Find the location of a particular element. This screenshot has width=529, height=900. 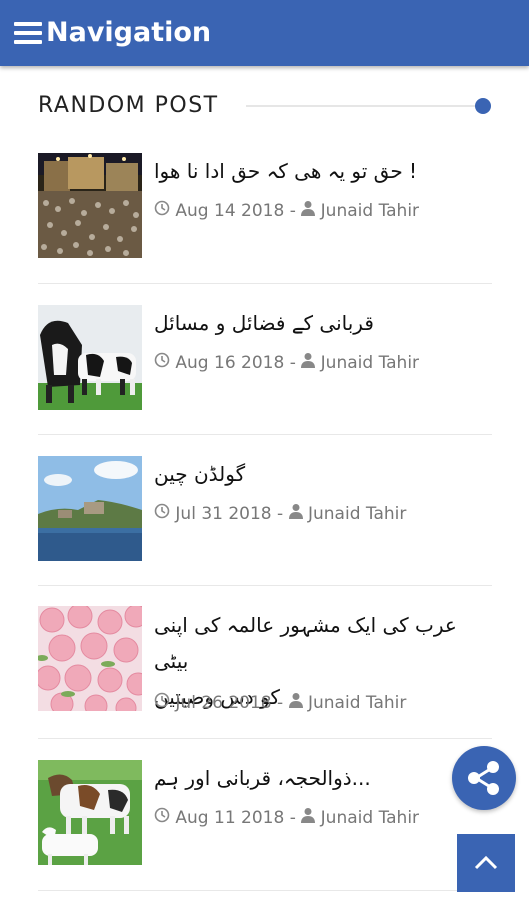

post-date: Jul 31 2018 is located at coordinates (223, 514).